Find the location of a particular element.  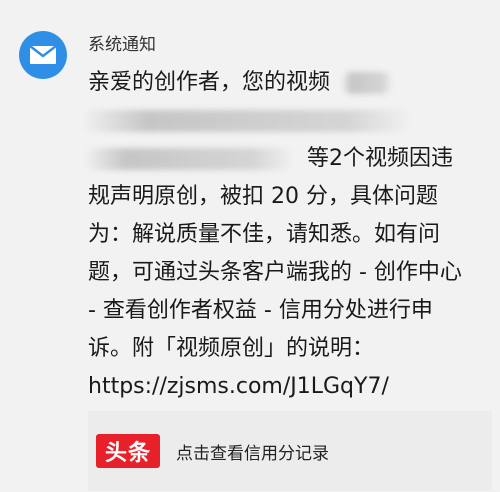

credit-record-label: 点击查看信用分记录 is located at coordinates (252, 453).